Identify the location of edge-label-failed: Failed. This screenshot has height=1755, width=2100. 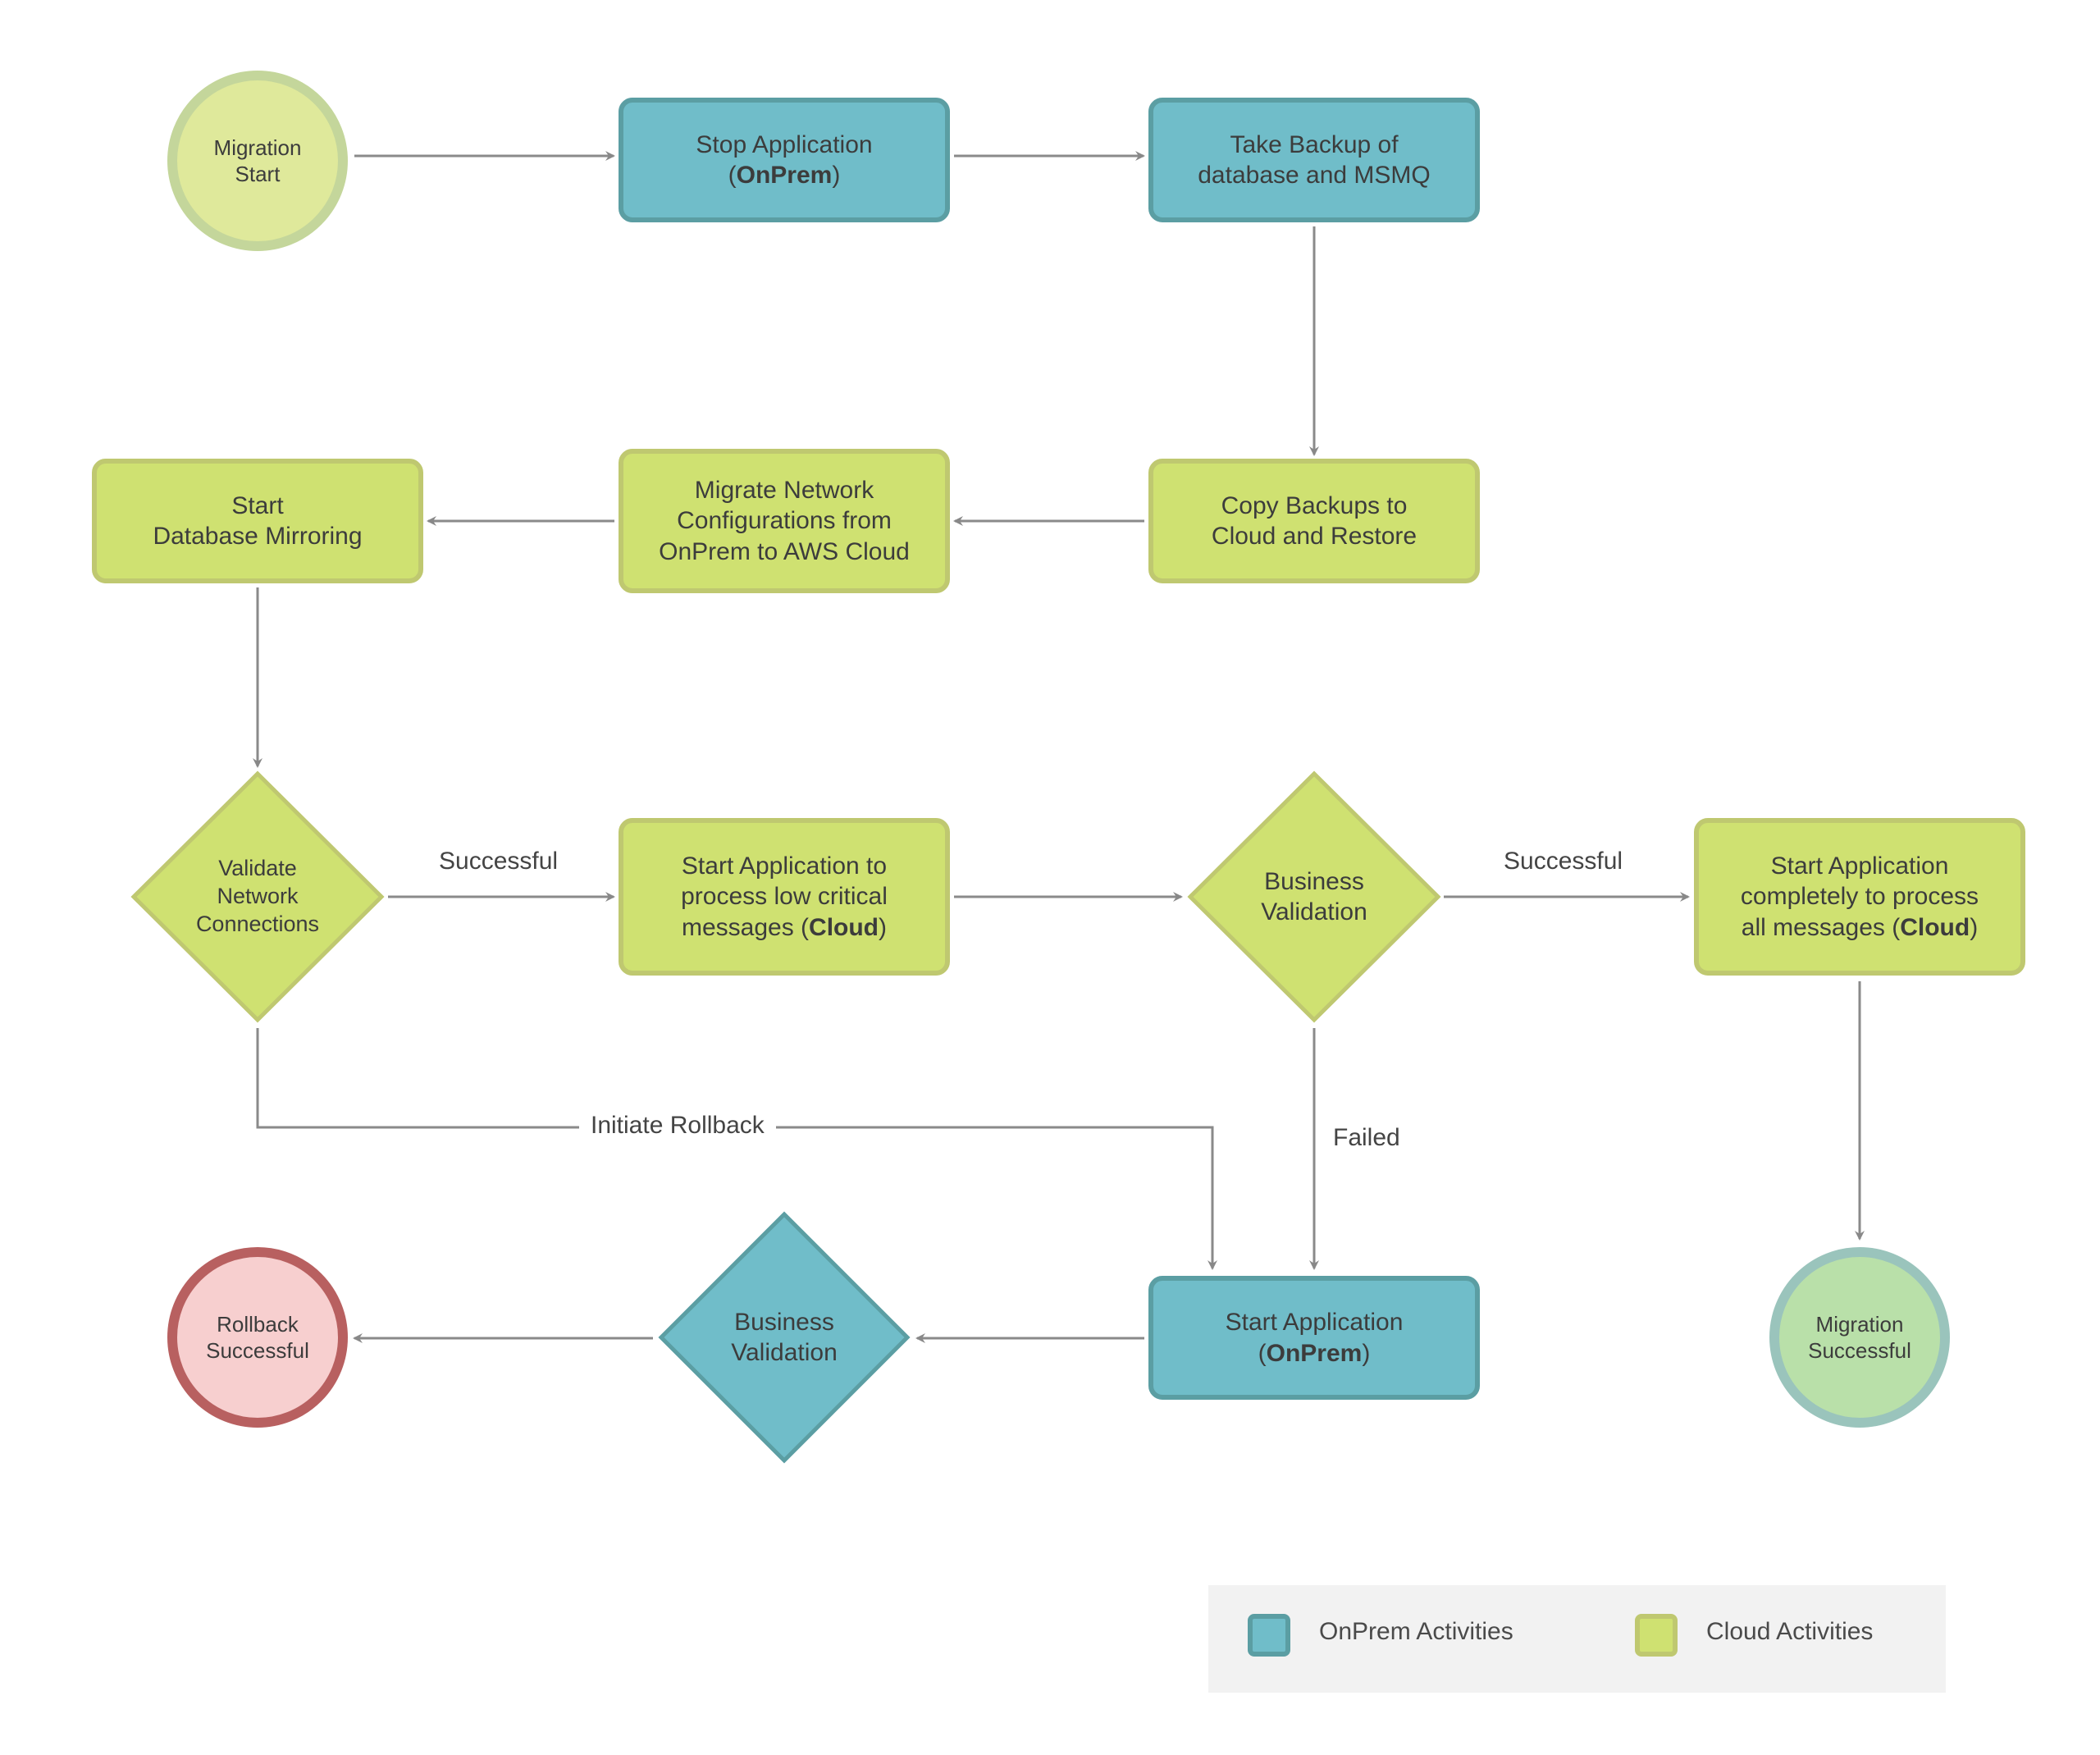
(1367, 1138).